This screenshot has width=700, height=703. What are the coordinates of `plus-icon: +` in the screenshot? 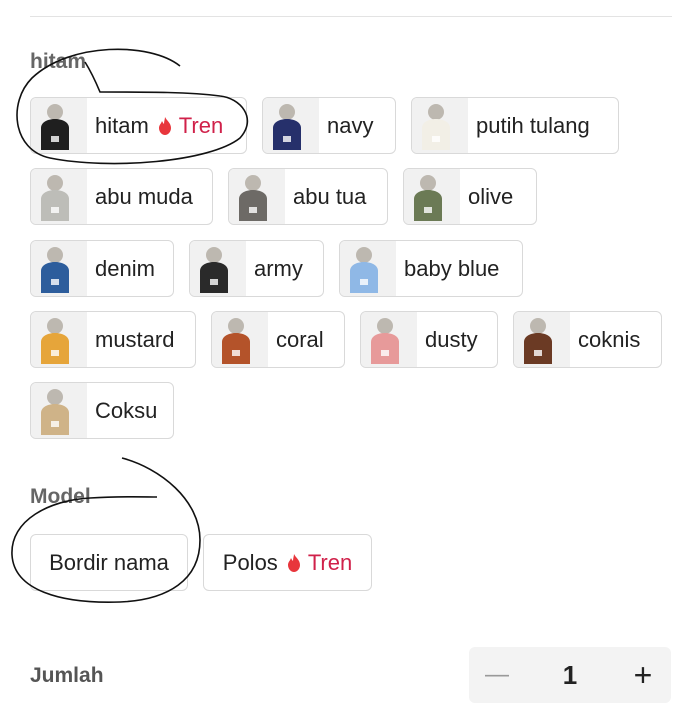 It's located at (643, 674).